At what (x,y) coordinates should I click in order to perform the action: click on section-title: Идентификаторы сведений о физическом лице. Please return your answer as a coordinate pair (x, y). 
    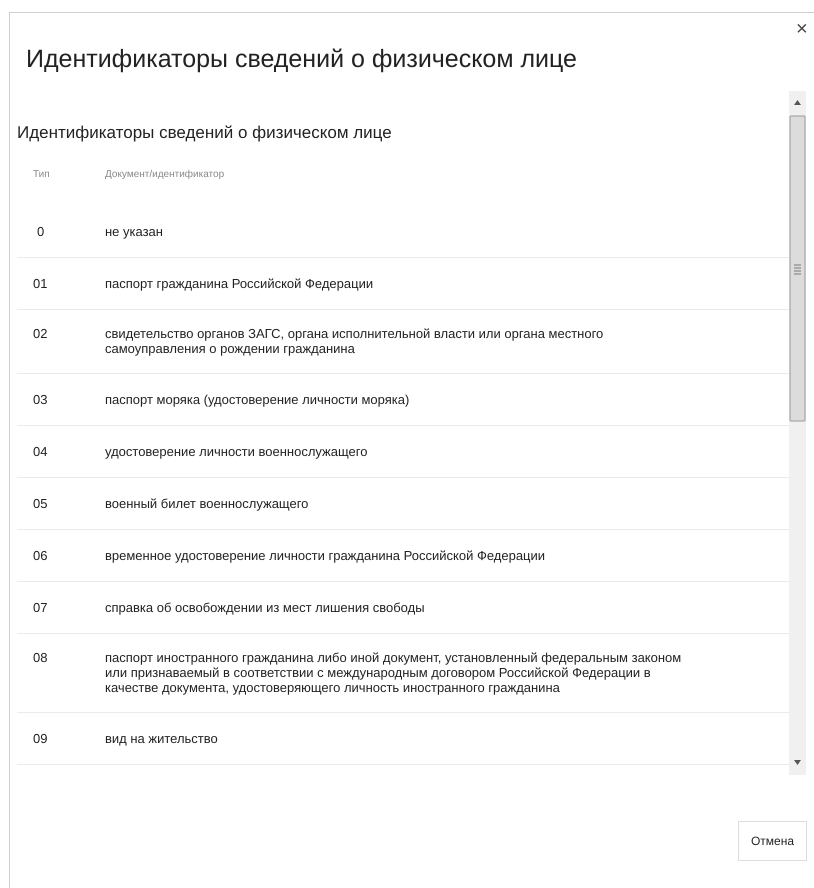
    Looking at the image, I should click on (205, 133).